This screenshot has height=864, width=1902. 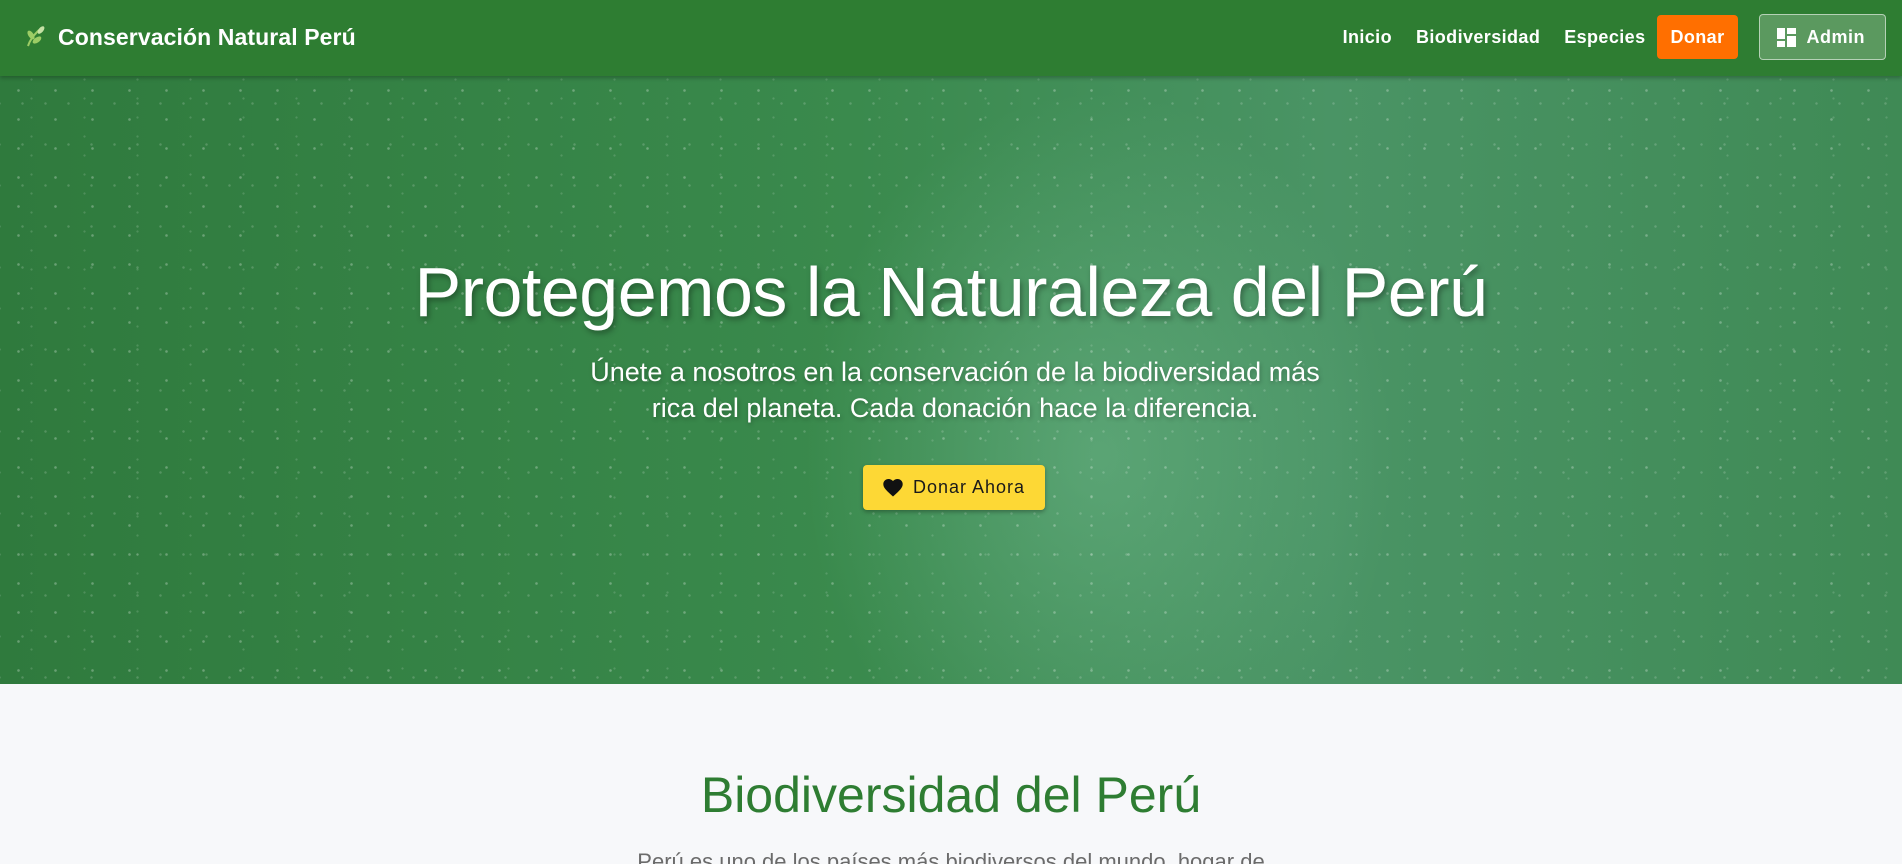 What do you see at coordinates (951, 795) in the screenshot?
I see `section-title: Biodiversidad del Perú` at bounding box center [951, 795].